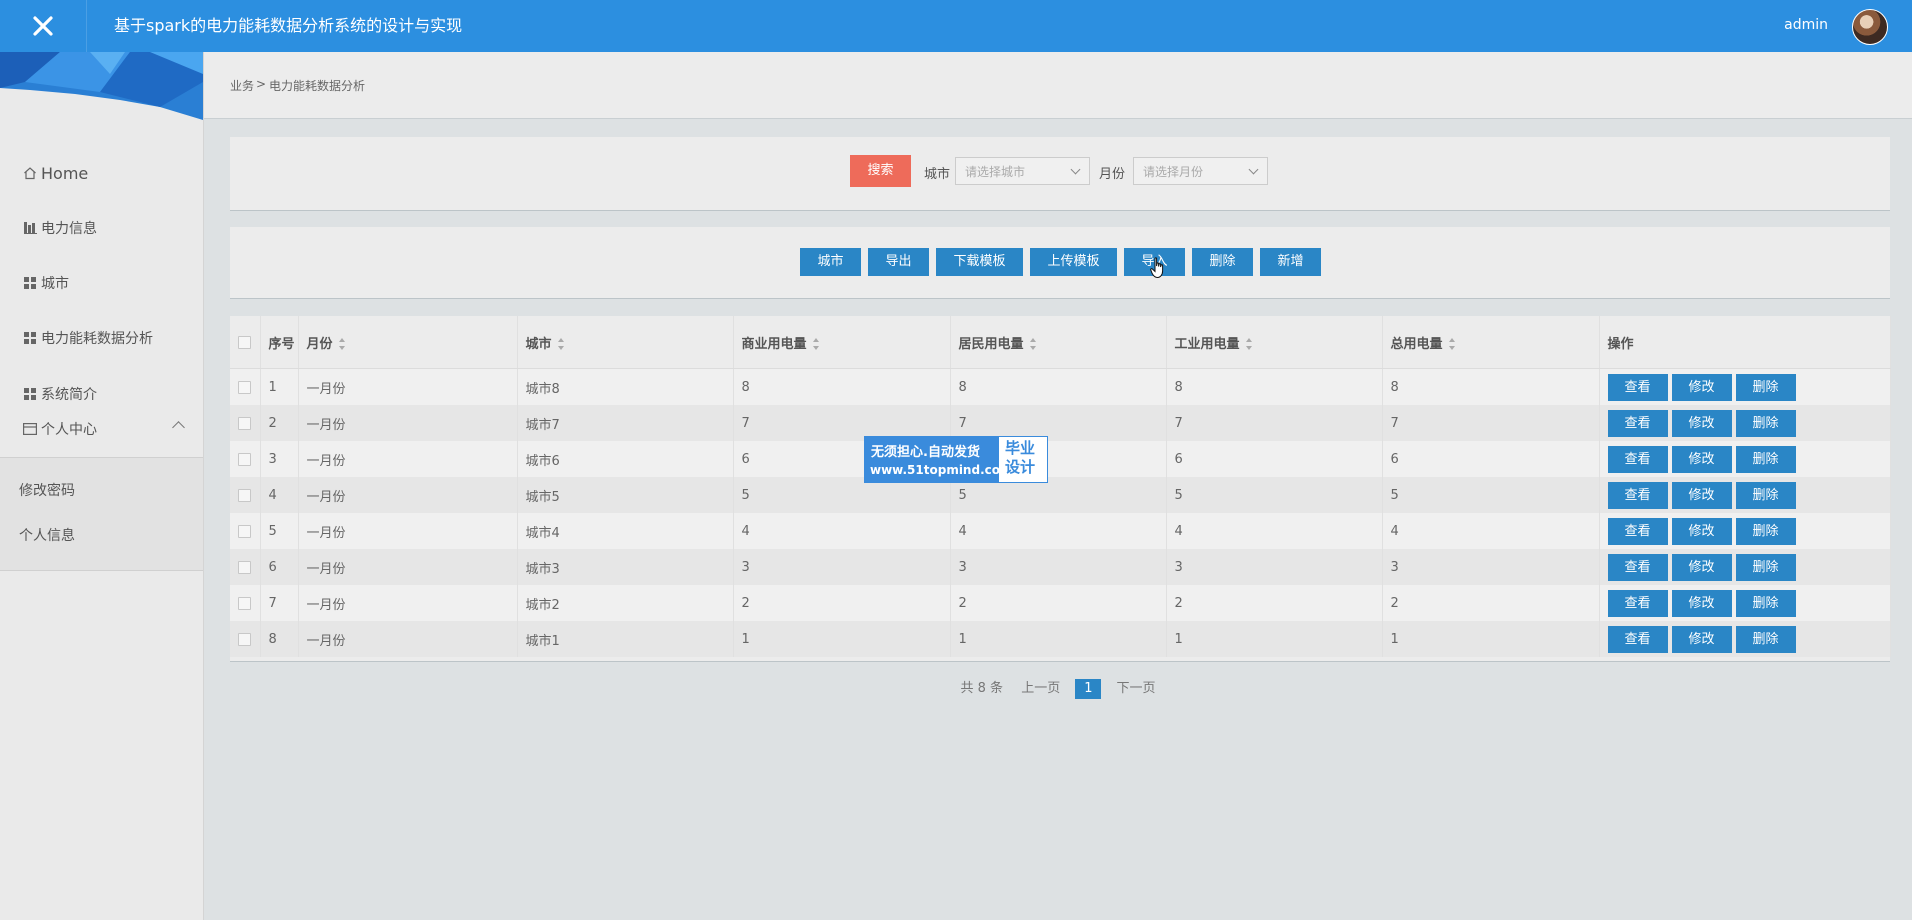 This screenshot has height=920, width=1912. I want to click on avatar, so click(1870, 27).